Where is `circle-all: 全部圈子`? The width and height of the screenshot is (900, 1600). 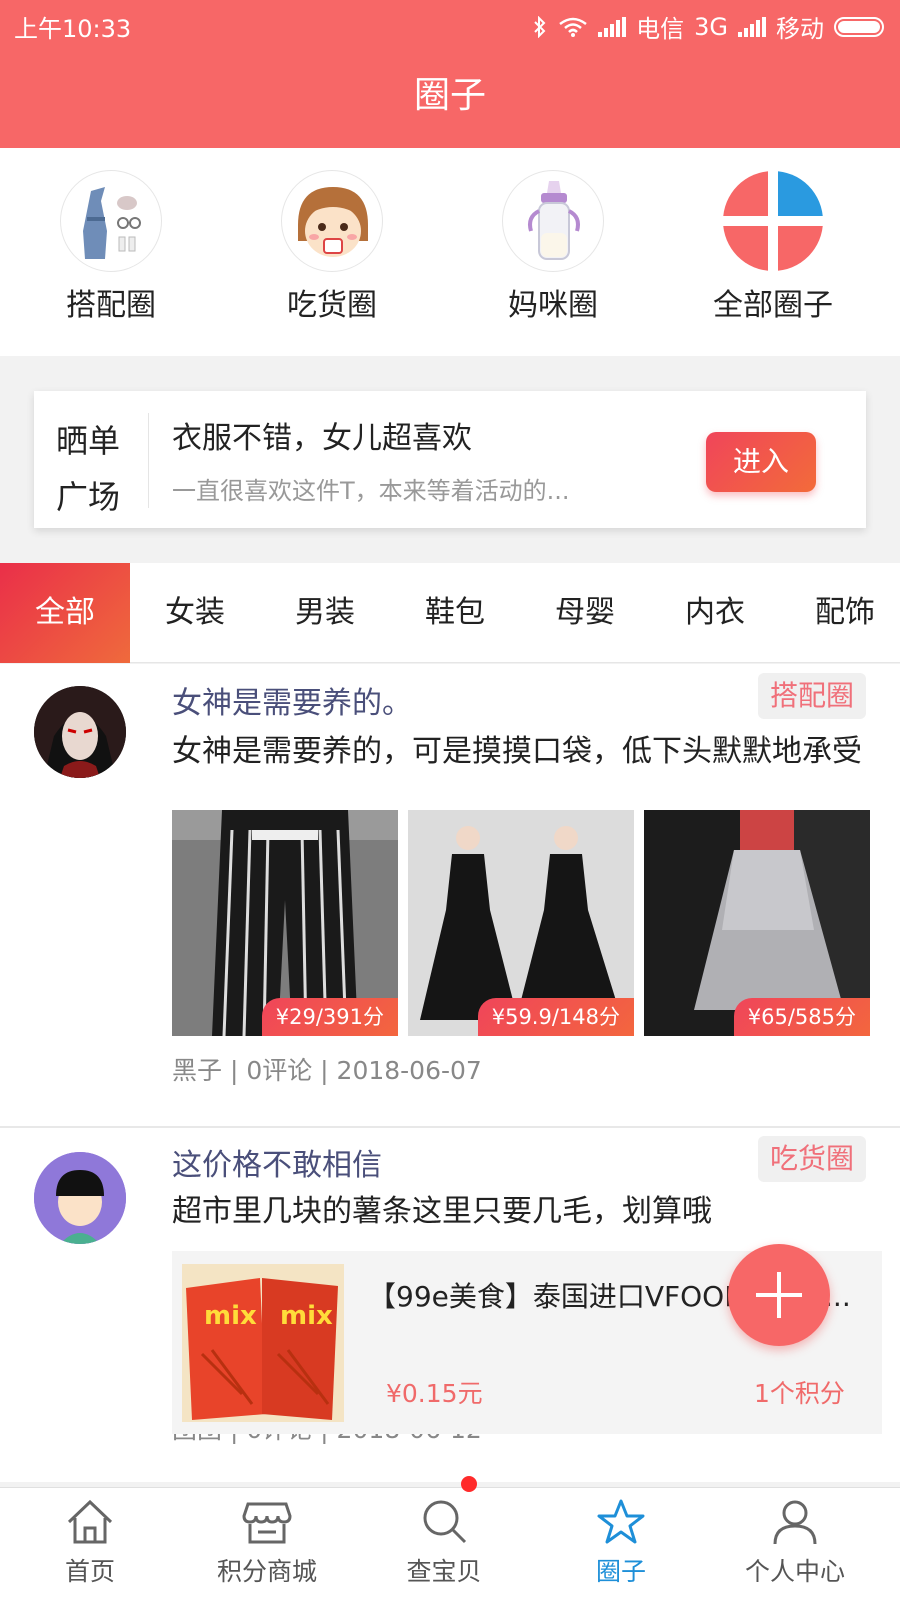 circle-all: 全部圈子 is located at coordinates (773, 247).